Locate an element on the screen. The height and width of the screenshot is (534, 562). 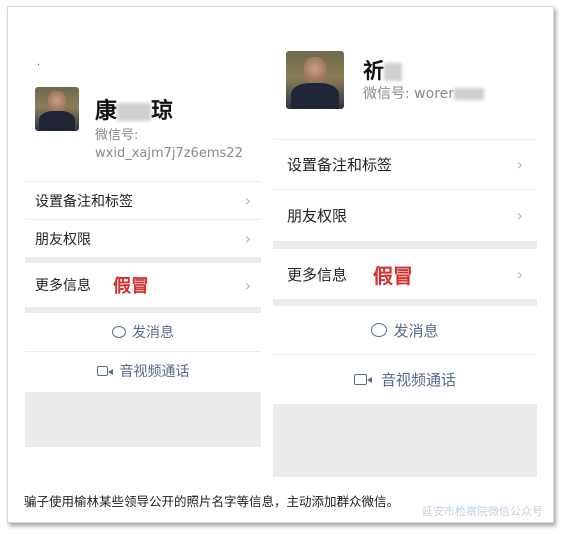
wechat-id: wxid_xajm7j7z6ems22 is located at coordinates (169, 153).